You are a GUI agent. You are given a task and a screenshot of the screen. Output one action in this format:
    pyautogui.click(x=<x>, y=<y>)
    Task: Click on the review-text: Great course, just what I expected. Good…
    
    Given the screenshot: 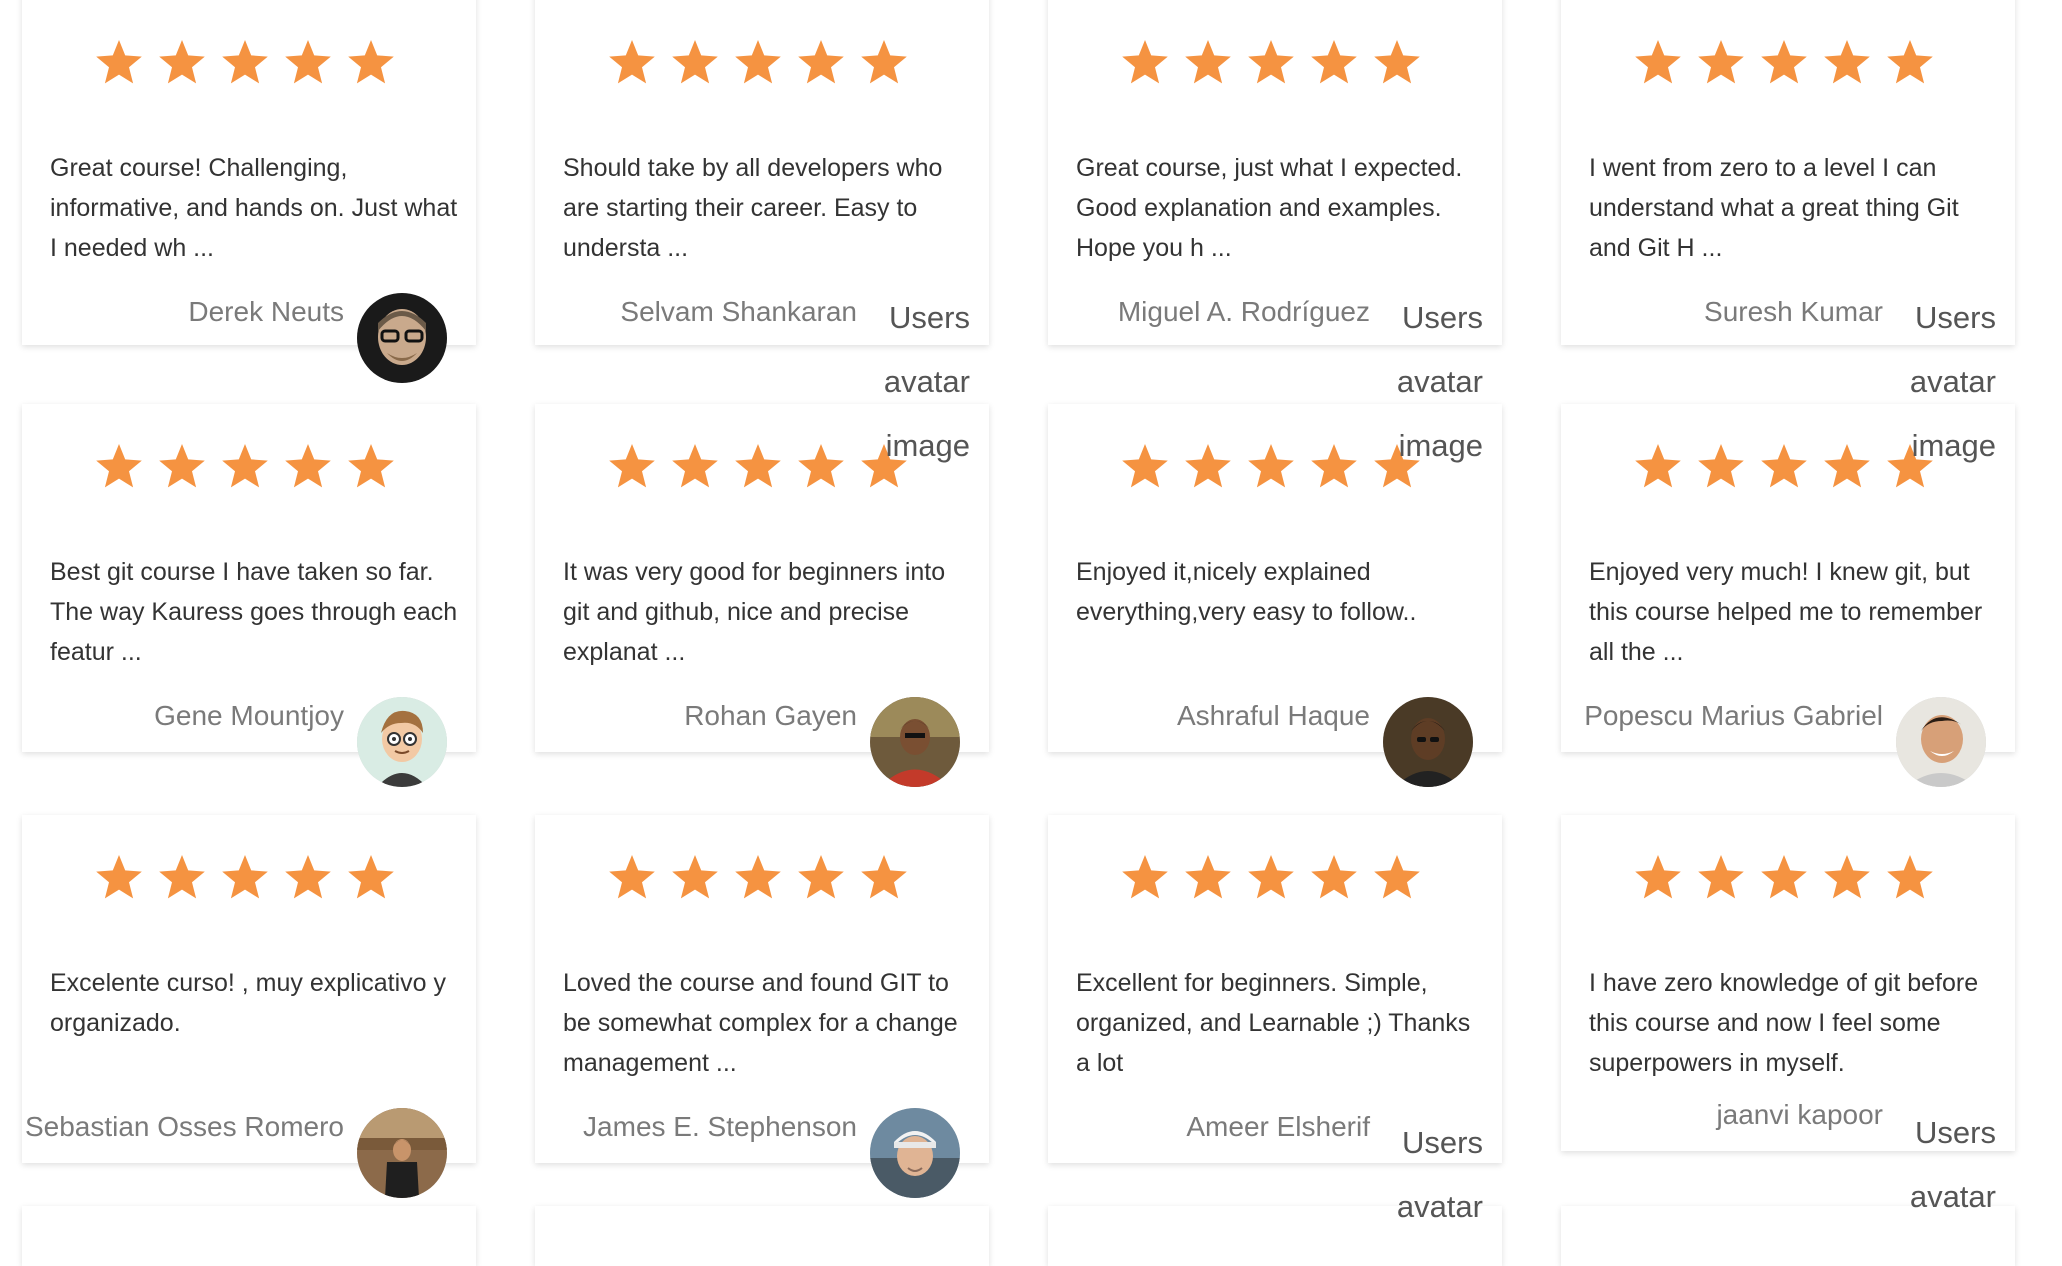 What is the action you would take?
    pyautogui.click(x=1269, y=208)
    